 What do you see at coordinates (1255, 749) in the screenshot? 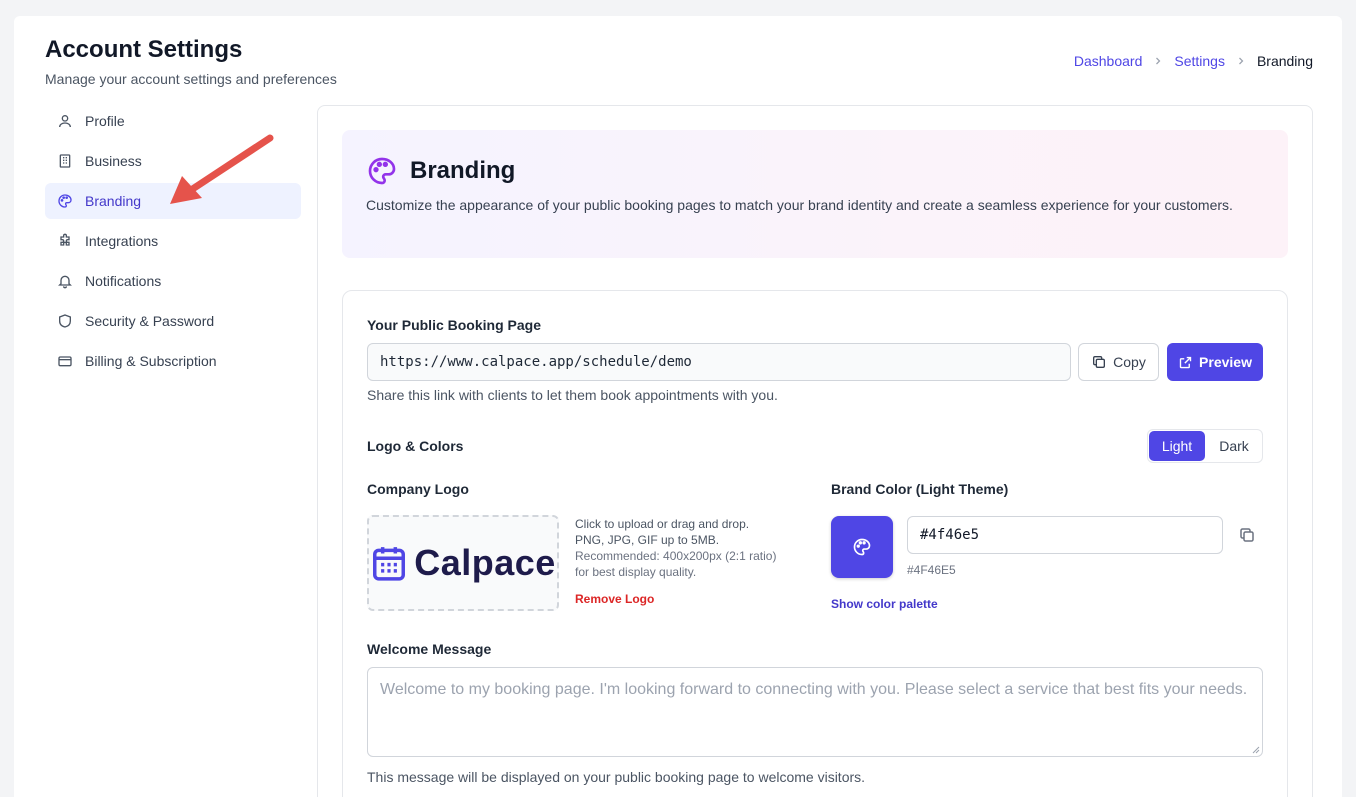
I see `resize-grip-icon` at bounding box center [1255, 749].